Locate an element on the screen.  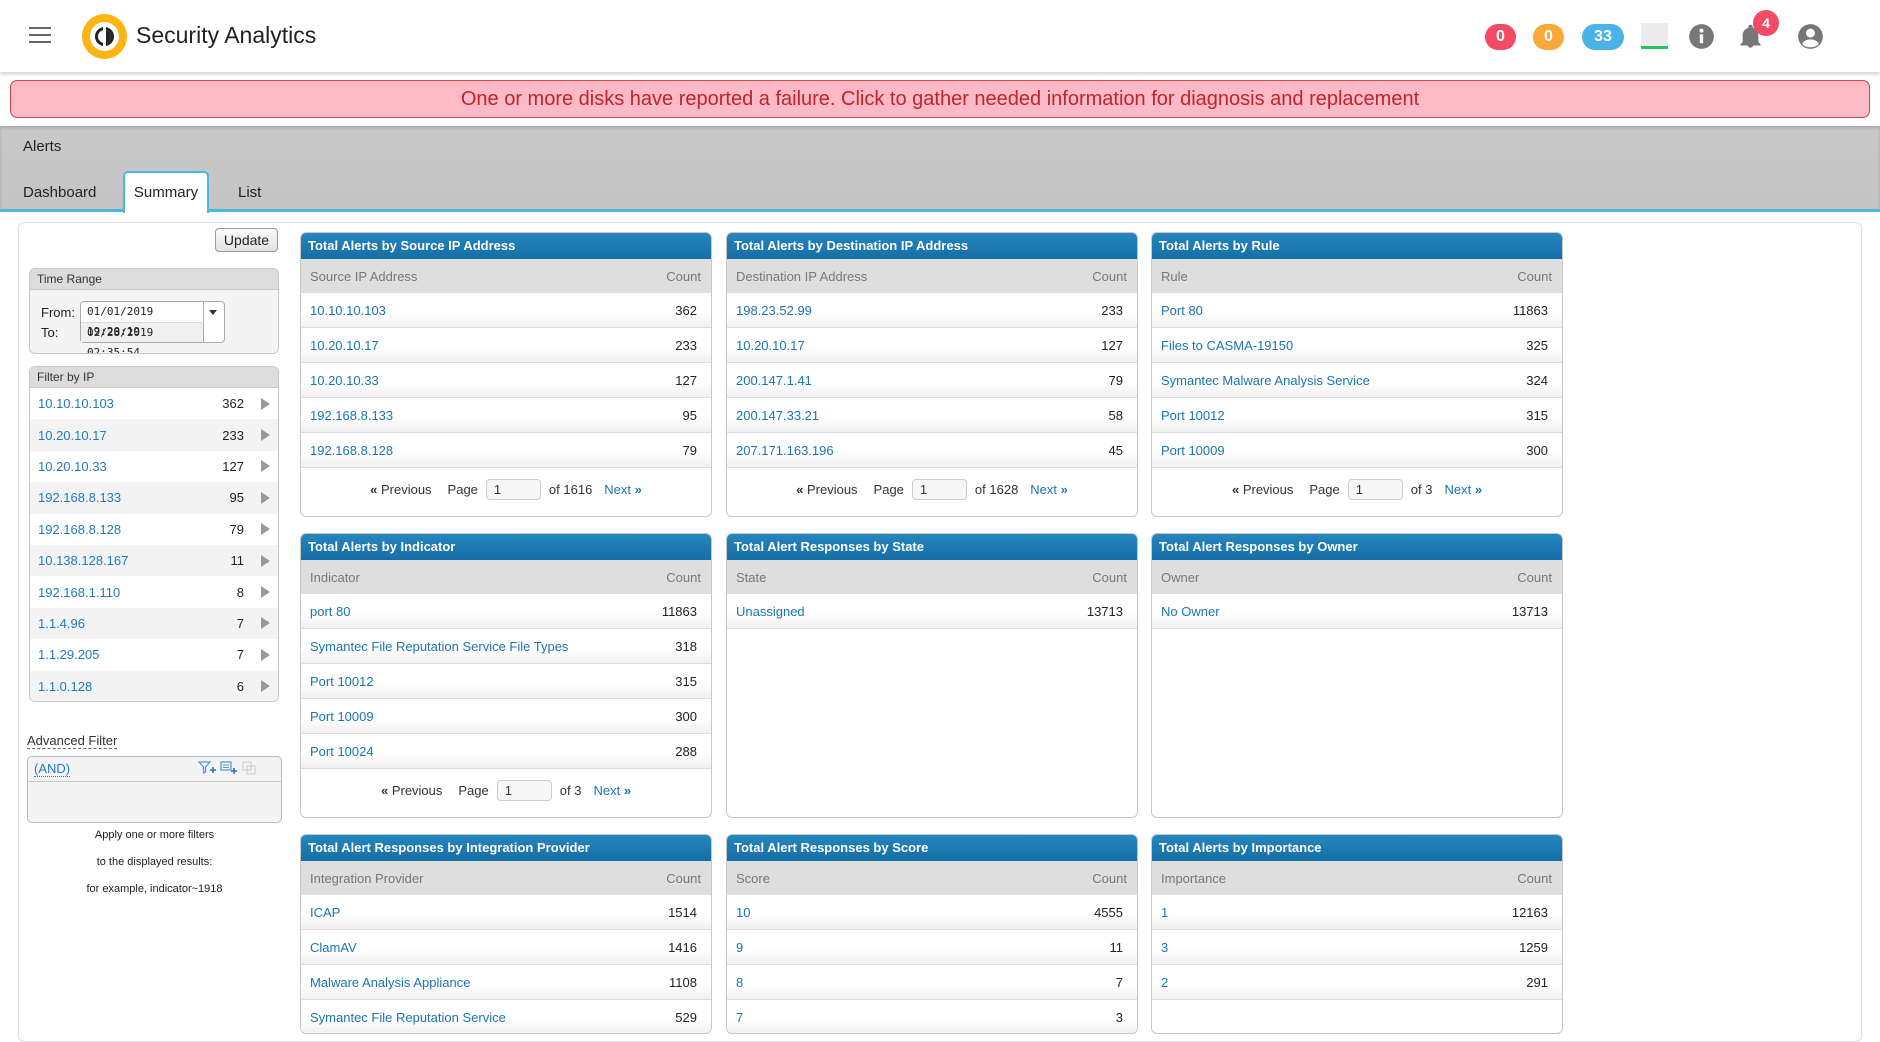
column-header-name: State is located at coordinates (914, 577).